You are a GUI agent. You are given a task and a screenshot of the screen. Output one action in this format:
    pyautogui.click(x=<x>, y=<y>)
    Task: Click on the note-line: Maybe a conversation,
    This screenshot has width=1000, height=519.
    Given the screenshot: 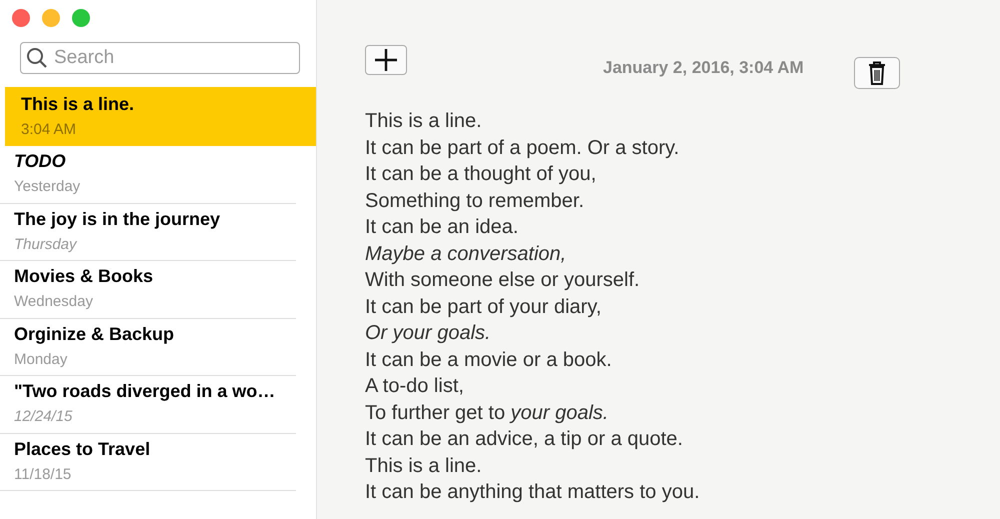 What is the action you would take?
    pyautogui.click(x=466, y=254)
    